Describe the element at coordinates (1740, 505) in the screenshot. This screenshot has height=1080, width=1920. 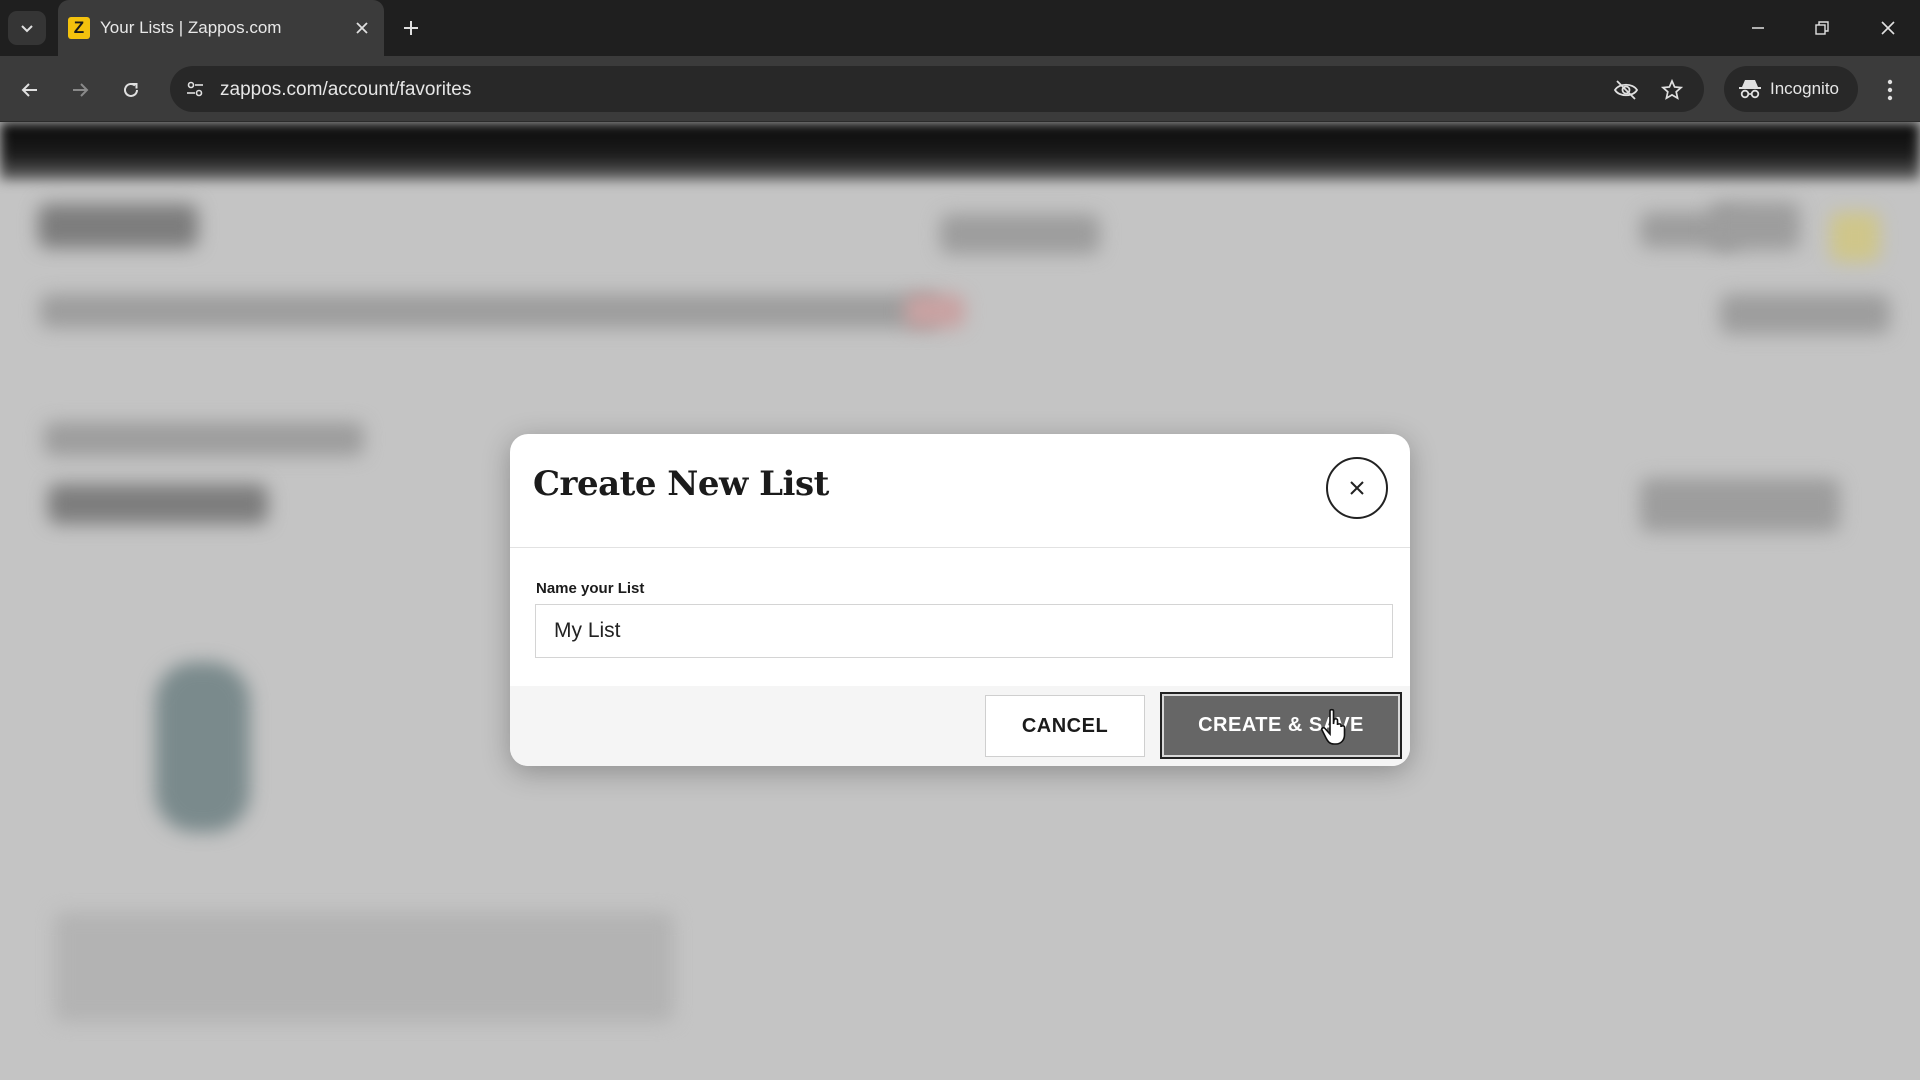
I see `create-list-button-blurred` at that location.